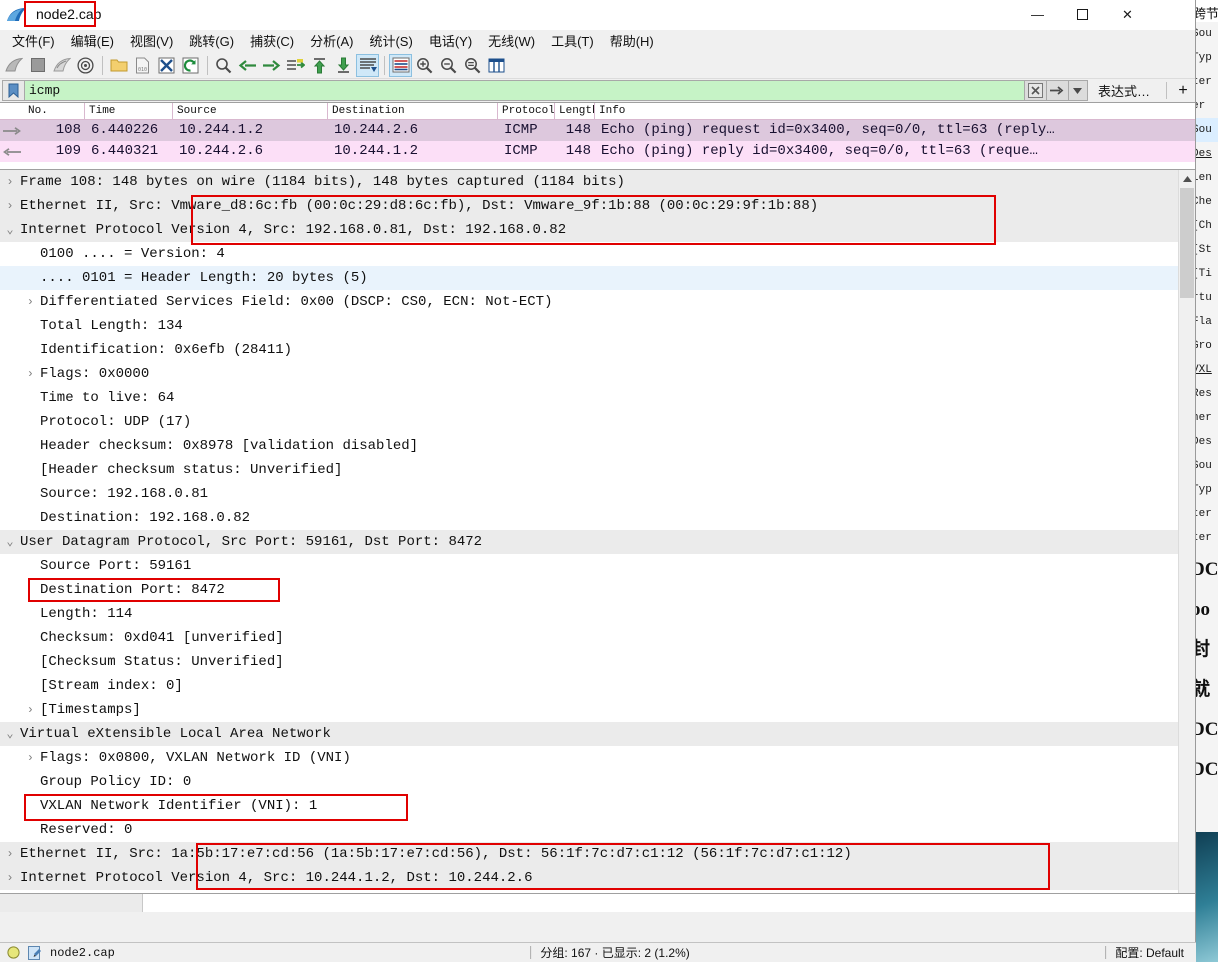 This screenshot has height=962, width=1218. What do you see at coordinates (12, 130) in the screenshot?
I see `arrow-right-icon` at bounding box center [12, 130].